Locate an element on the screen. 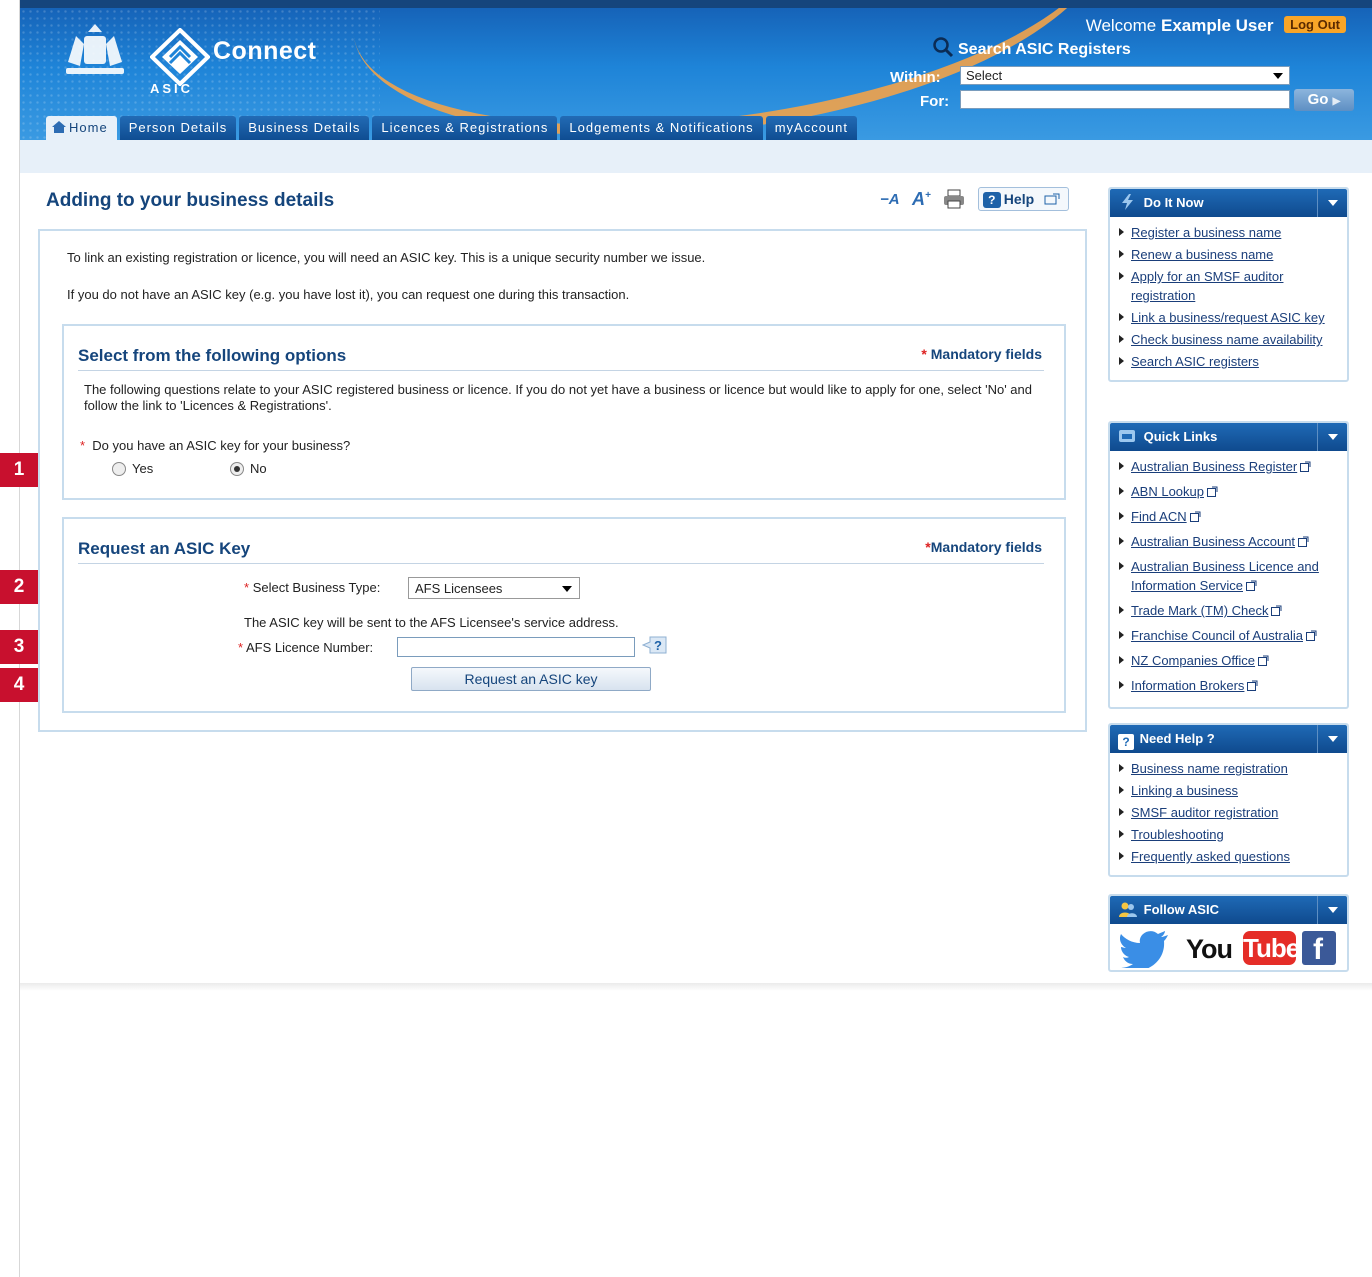 The height and width of the screenshot is (1277, 1372). list-item: Business name registration is located at coordinates (1230, 768).